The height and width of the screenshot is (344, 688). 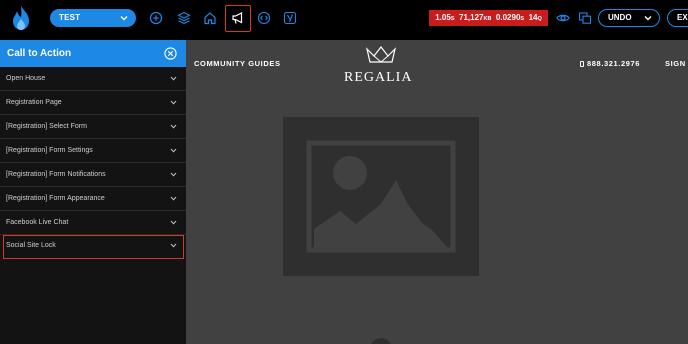 I want to click on panel-header: Call to Action, so click(x=93, y=53).